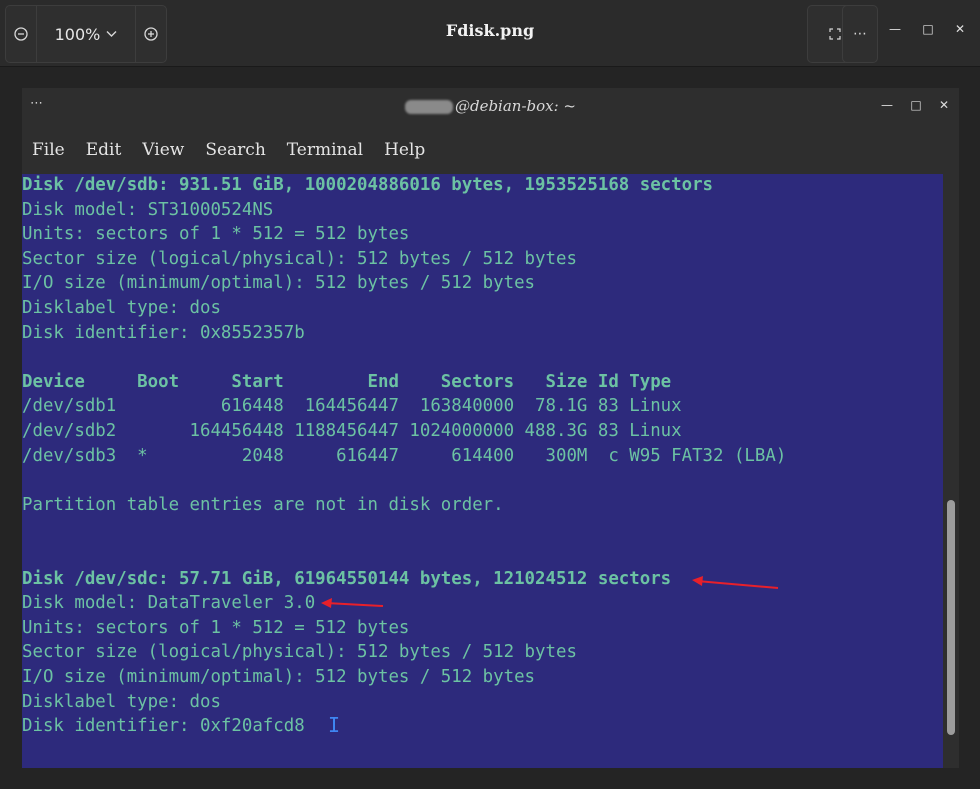 The image size is (980, 789). What do you see at coordinates (334, 725) in the screenshot?
I see `text-cursor-ibeam-icon: I` at bounding box center [334, 725].